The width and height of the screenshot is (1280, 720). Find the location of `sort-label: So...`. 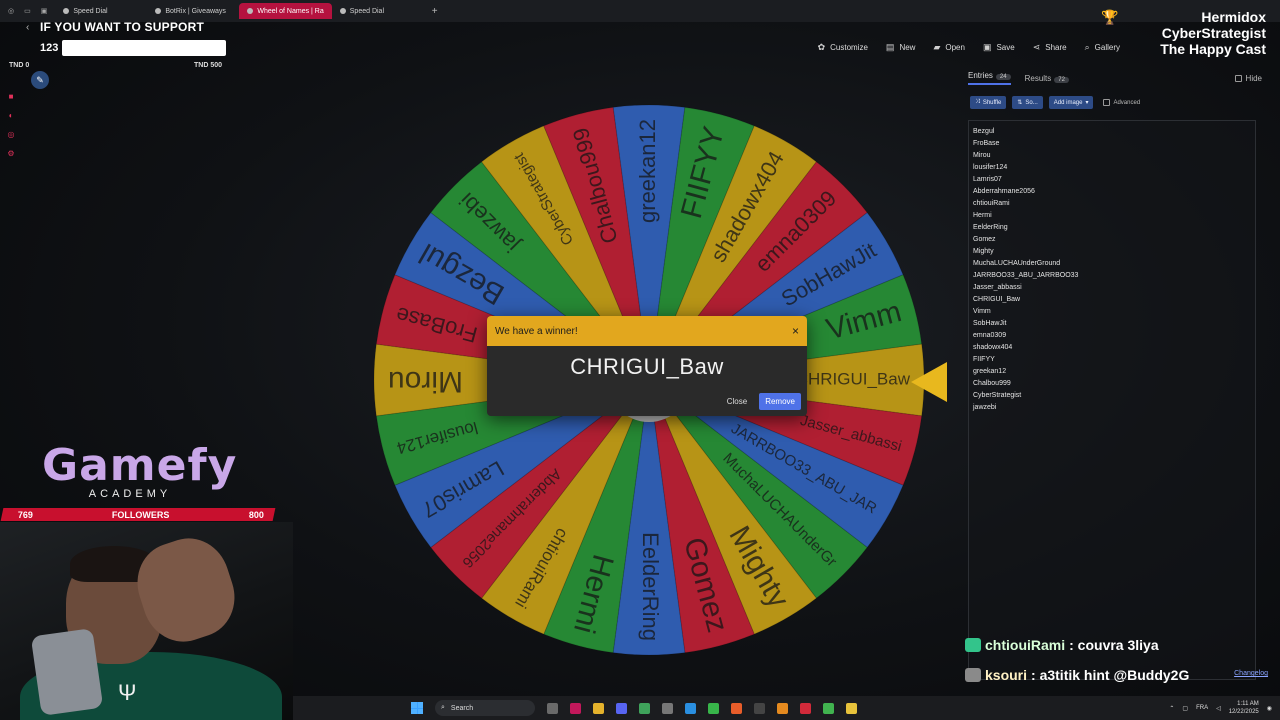

sort-label: So... is located at coordinates (1031, 102).